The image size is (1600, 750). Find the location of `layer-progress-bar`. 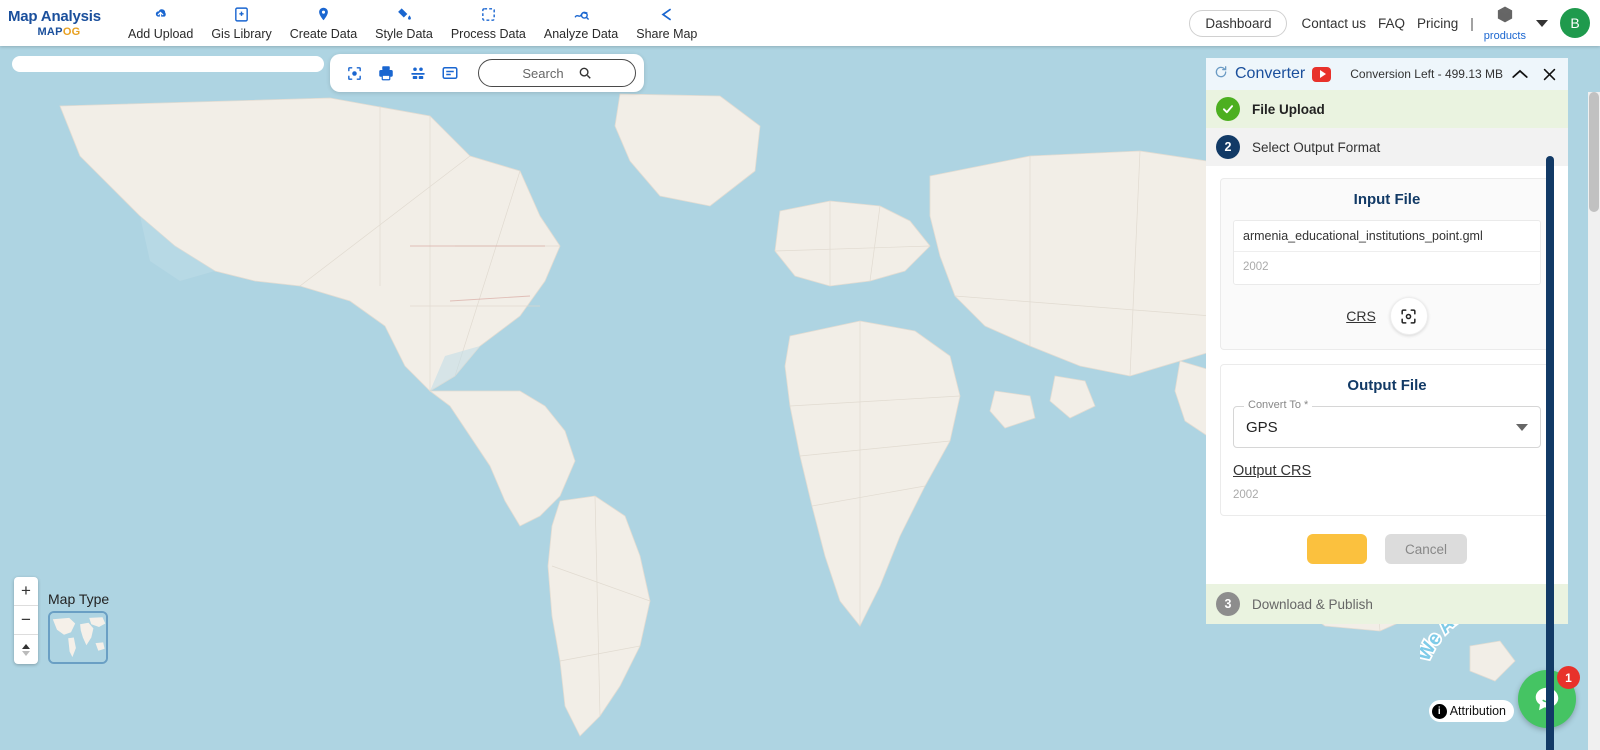

layer-progress-bar is located at coordinates (168, 64).